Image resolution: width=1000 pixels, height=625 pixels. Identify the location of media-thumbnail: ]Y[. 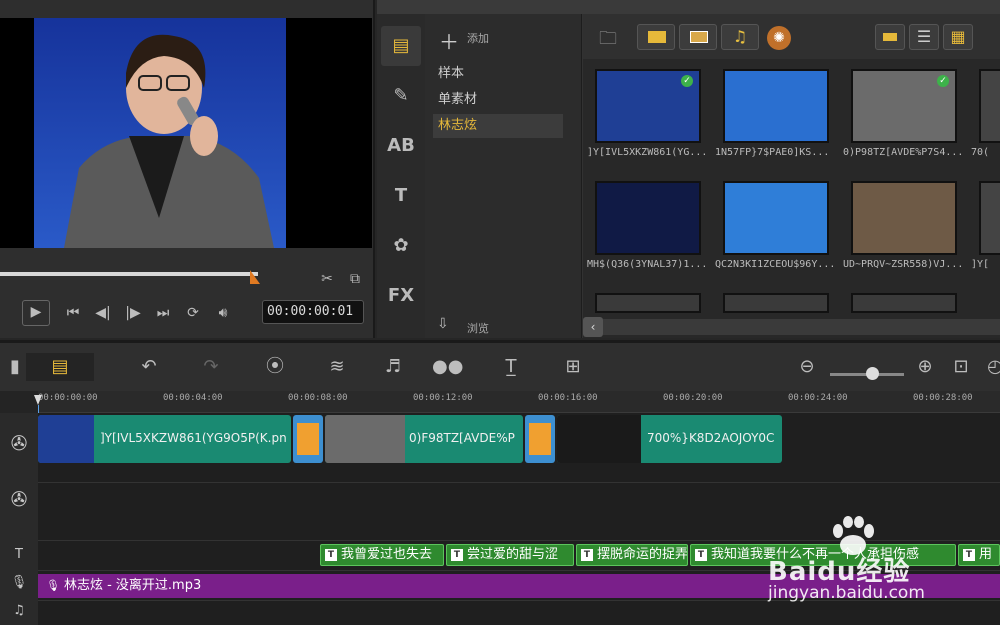
(983, 227).